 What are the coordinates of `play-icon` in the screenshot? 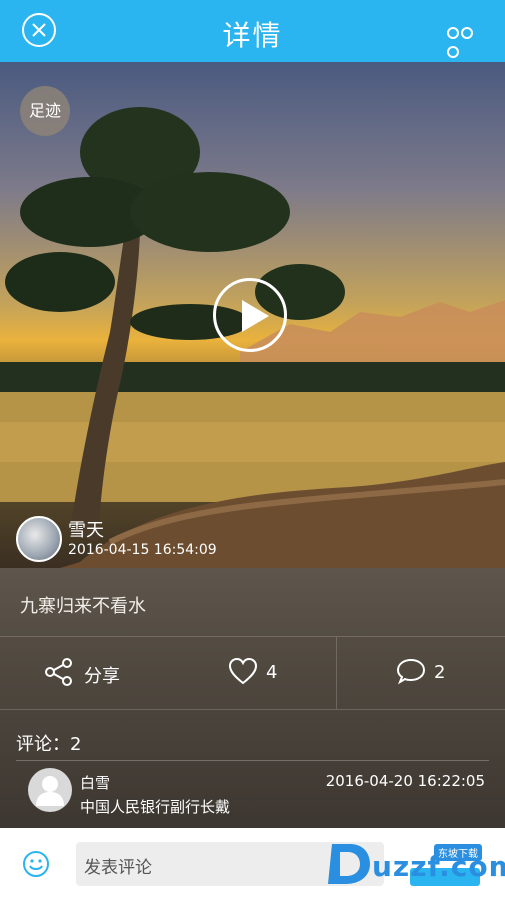 It's located at (255, 316).